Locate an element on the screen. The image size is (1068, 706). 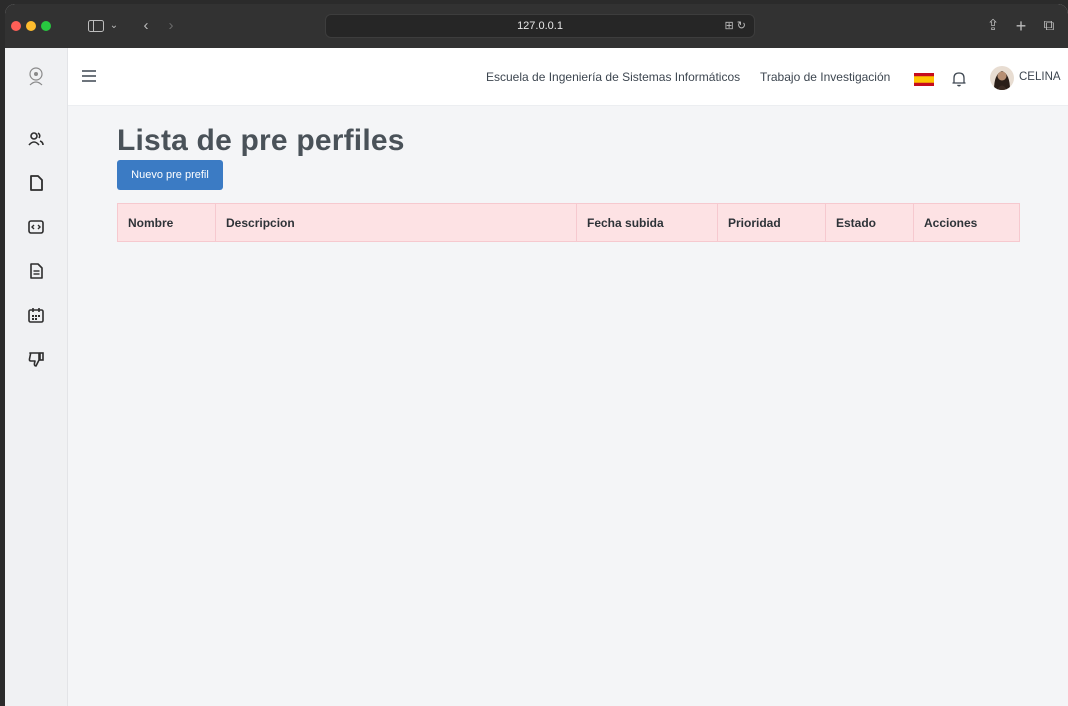
browser-toolbar: ⌄ ‹ › 127.0.0.1 ⊞ ↻ ⇪ + ⧉ is located at coordinates (536, 26).